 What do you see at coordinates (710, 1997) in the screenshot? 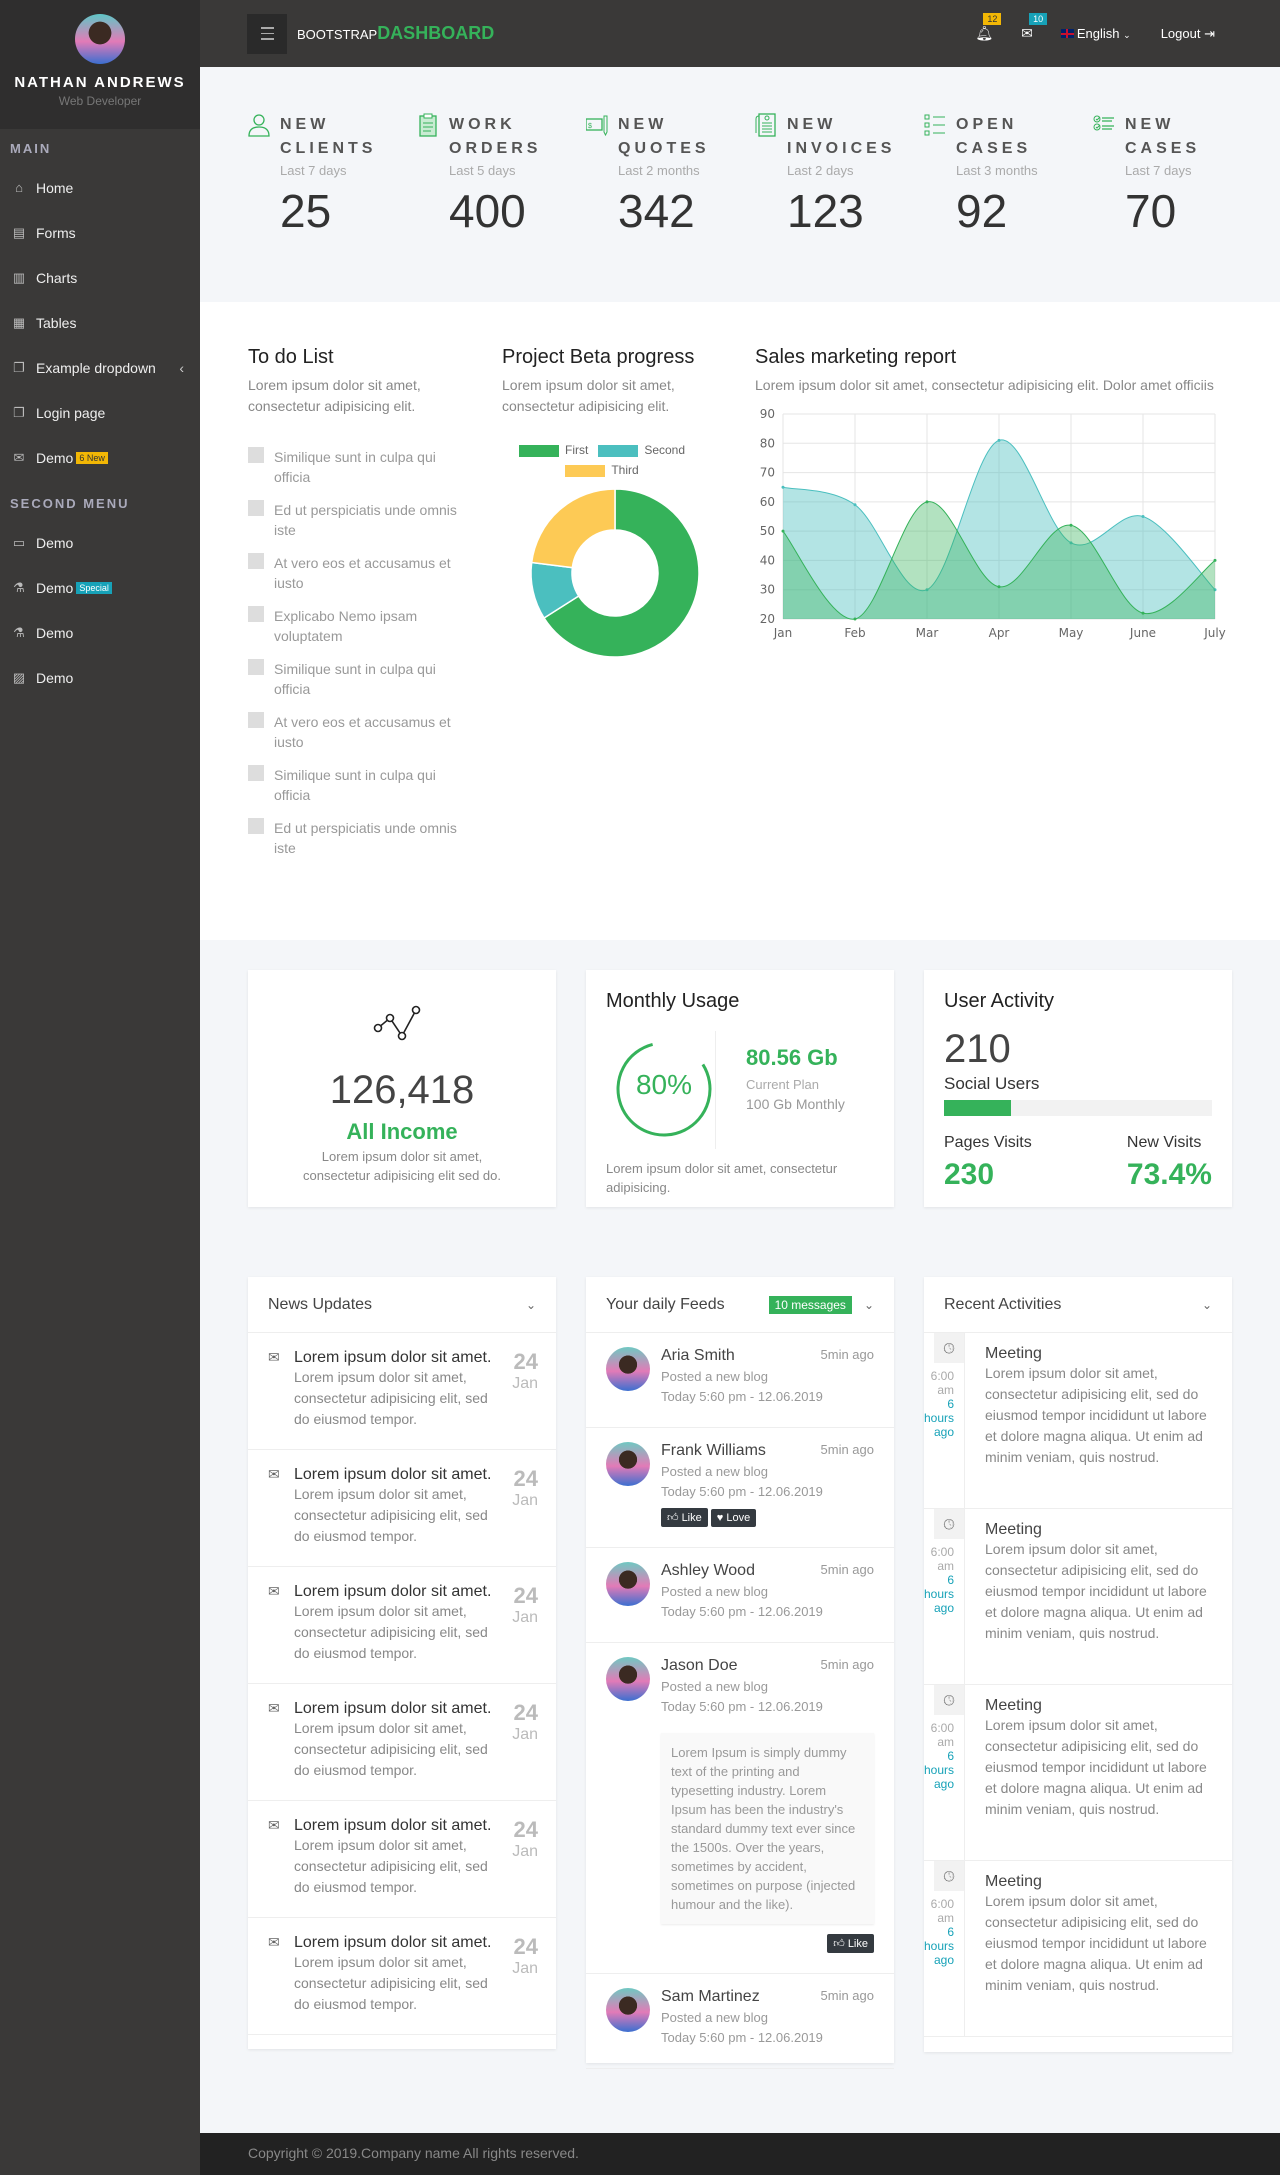
I see `feed-user-name: Sam Martinez` at bounding box center [710, 1997].